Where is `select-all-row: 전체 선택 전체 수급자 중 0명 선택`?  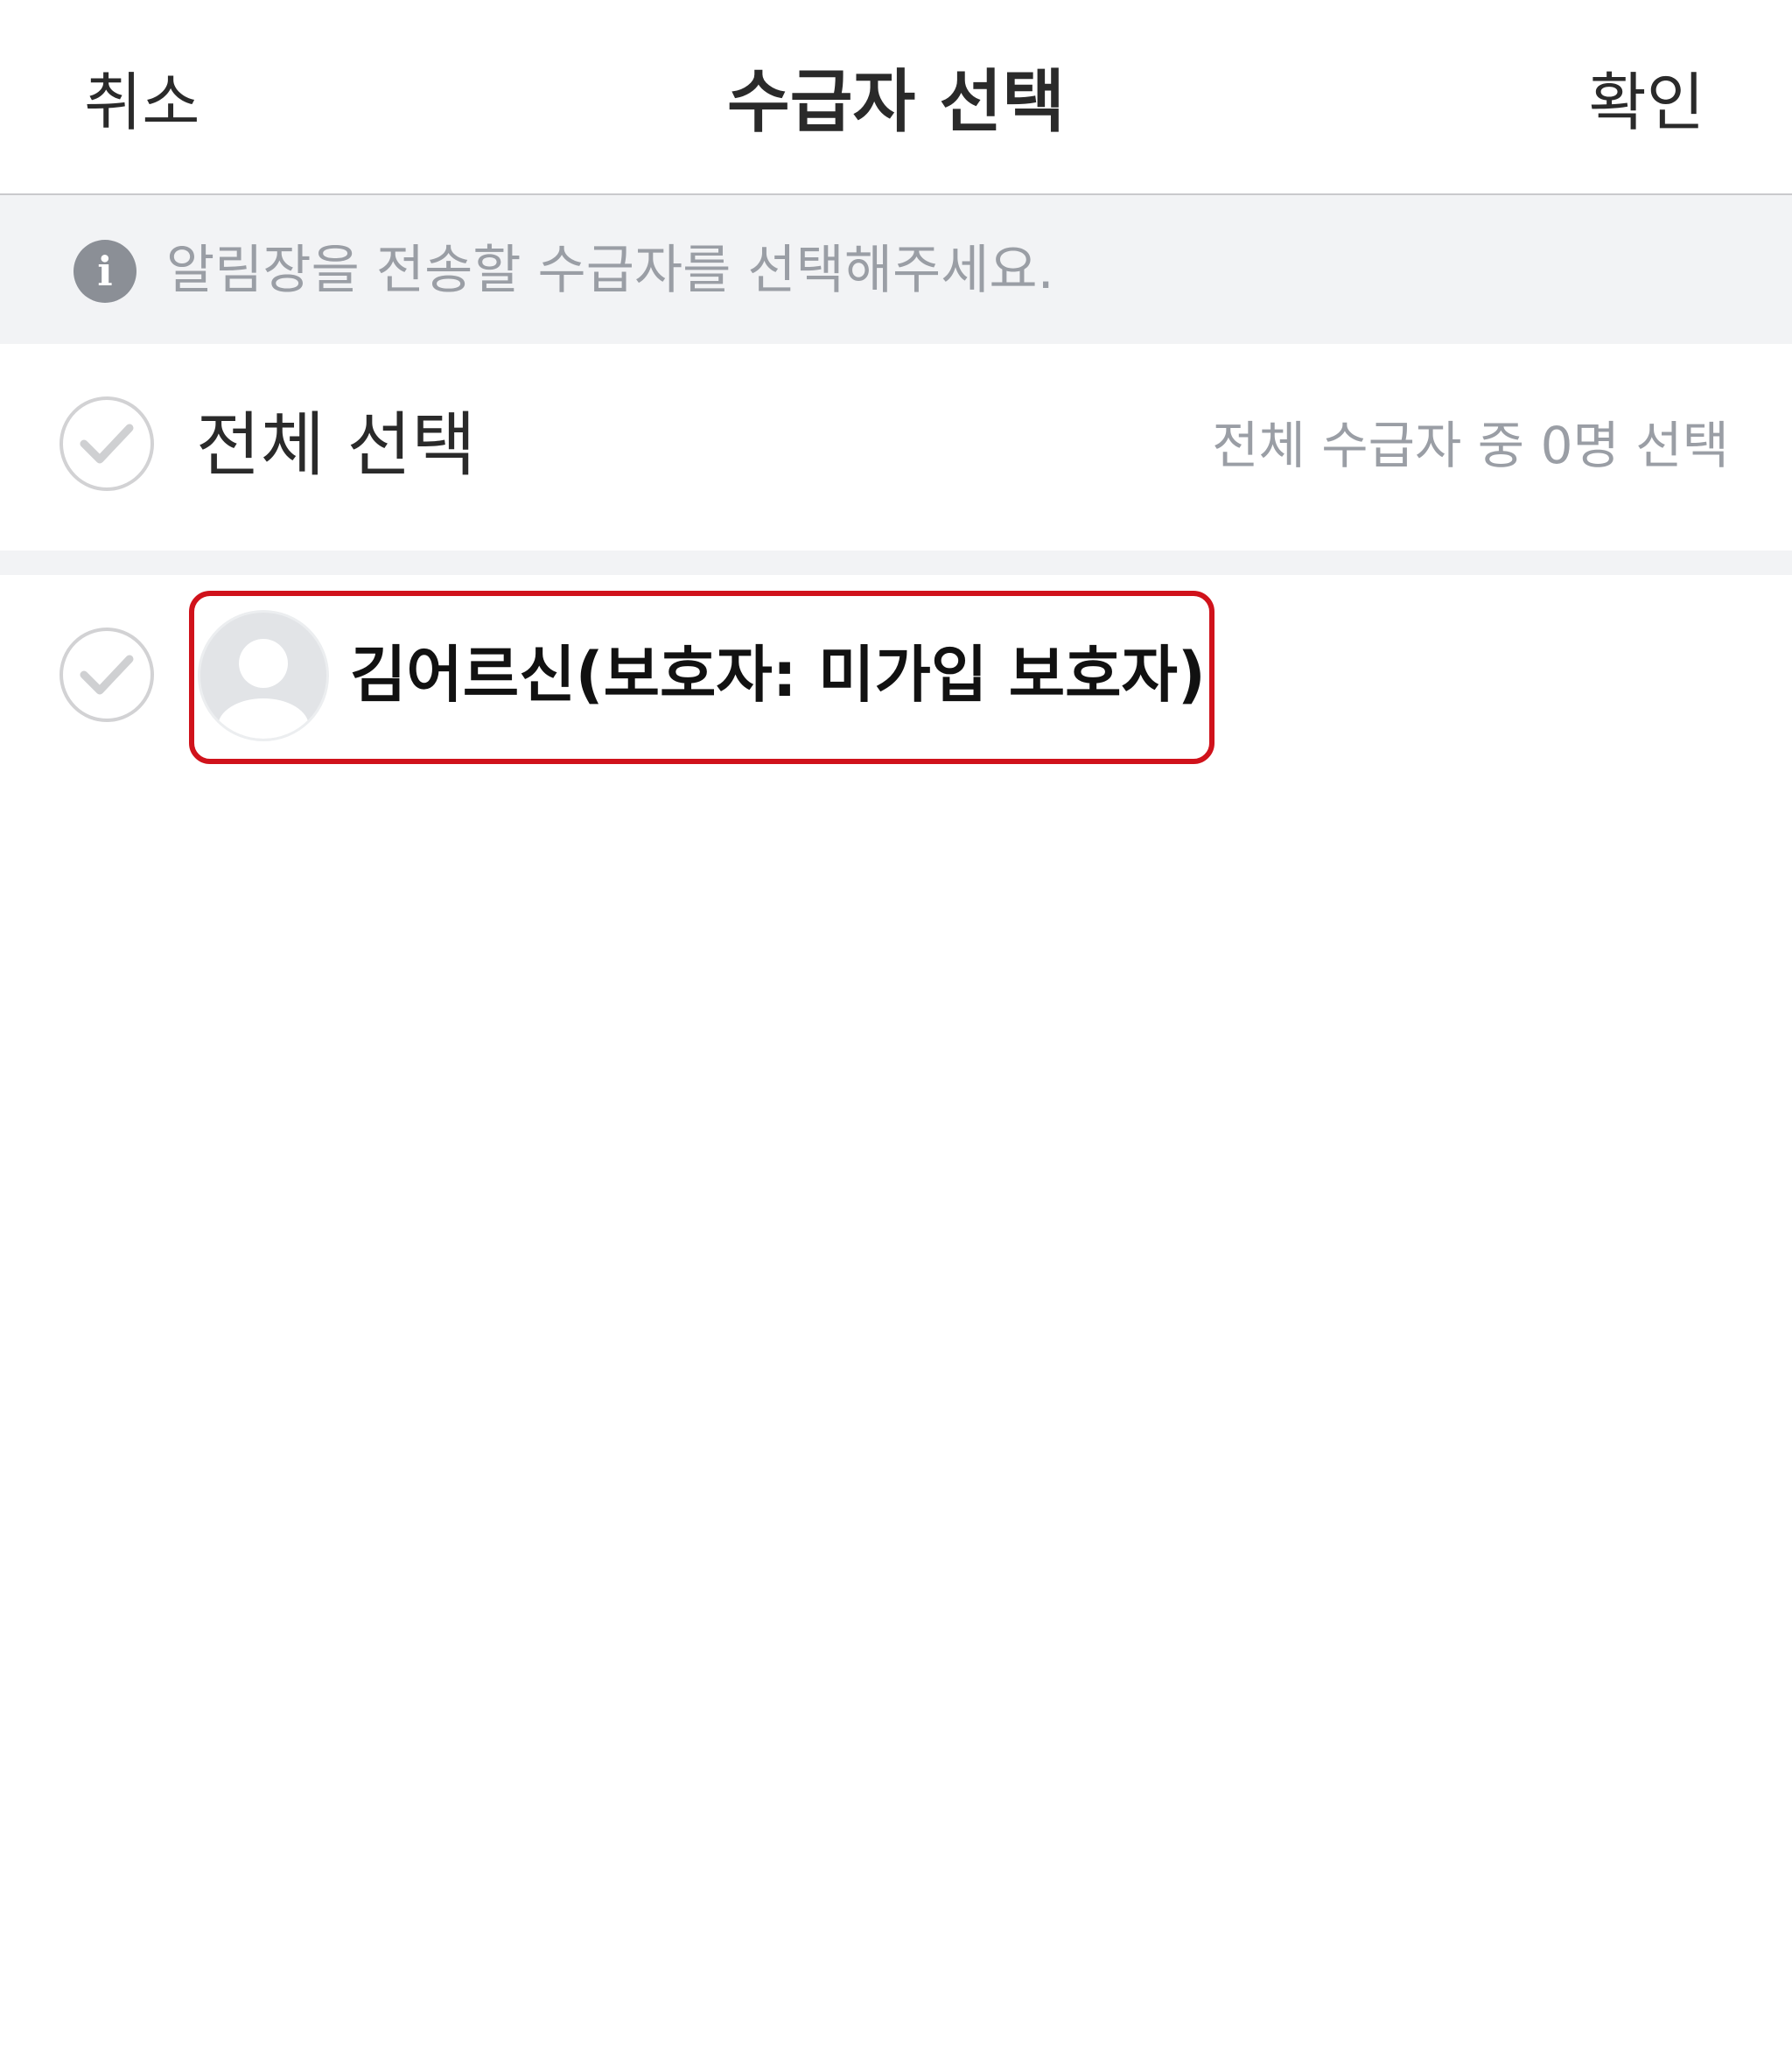
select-all-row: 전체 선택 전체 수급자 중 0명 선택 is located at coordinates (896, 447).